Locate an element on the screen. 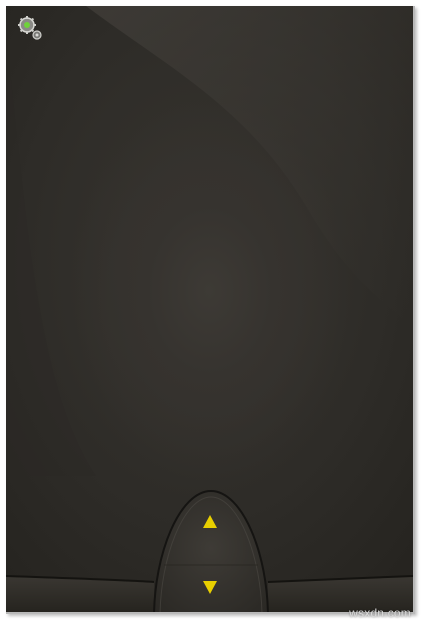  large-gear-icon is located at coordinates (27, 25).